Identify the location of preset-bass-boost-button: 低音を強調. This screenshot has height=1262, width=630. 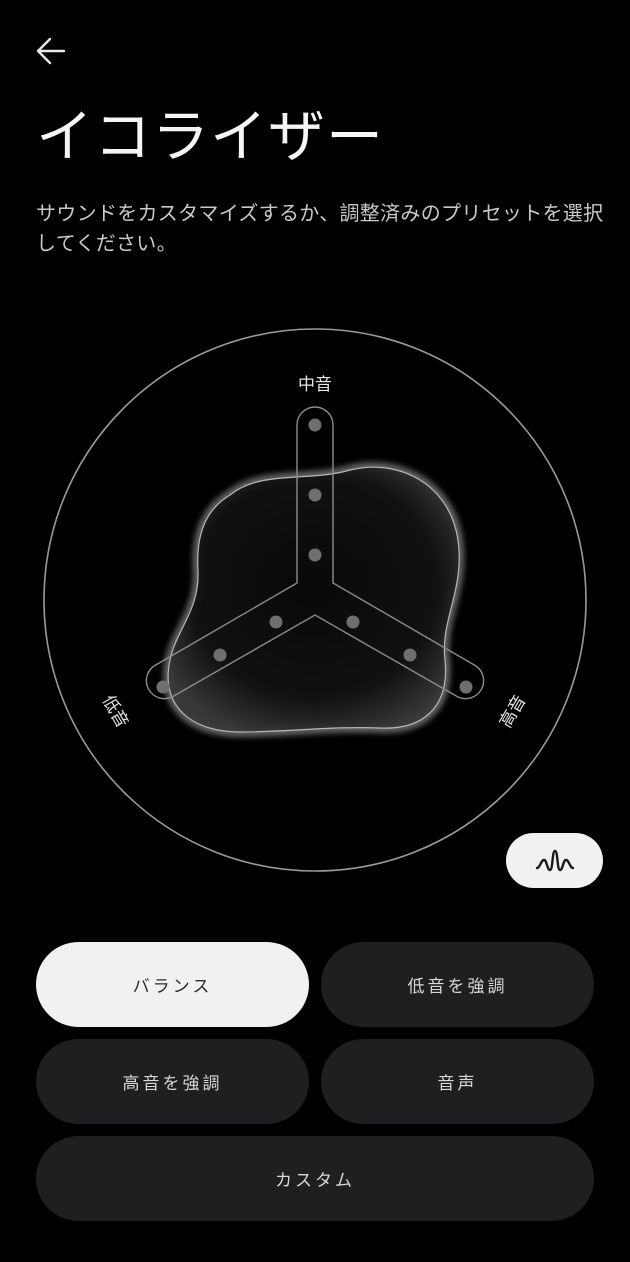
(457, 984).